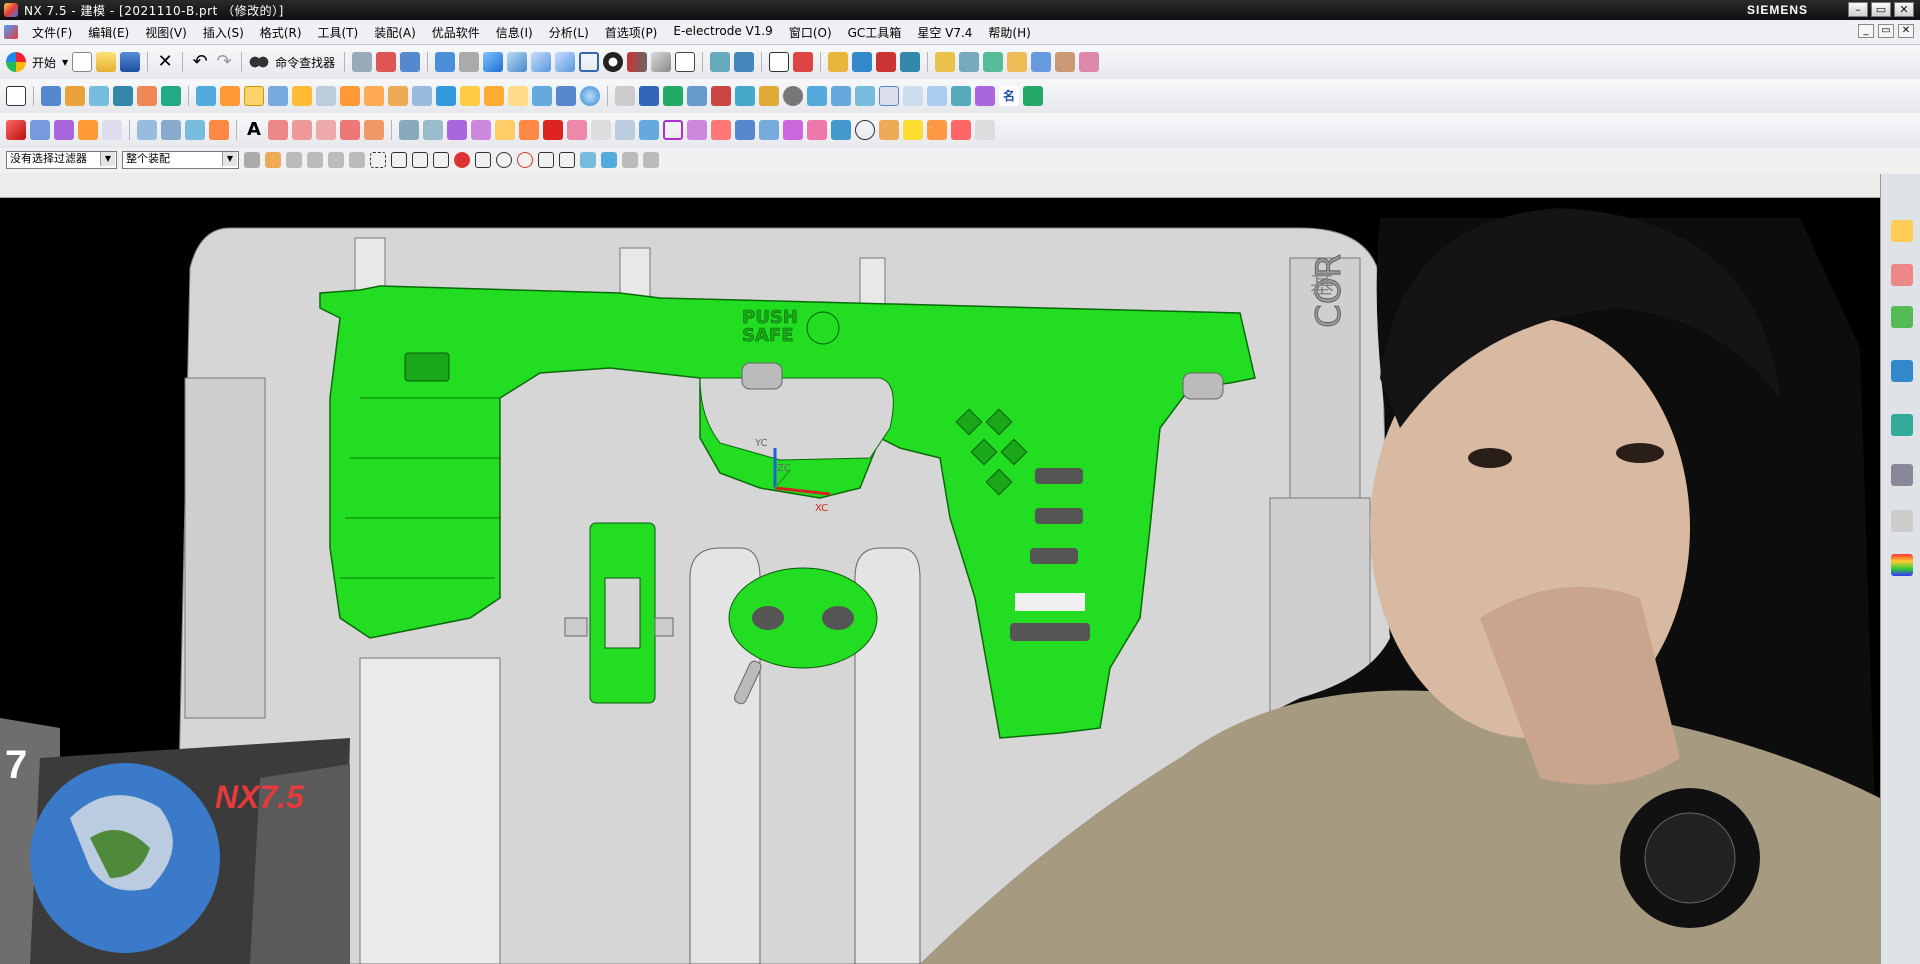 Image resolution: width=1920 pixels, height=964 pixels. I want to click on menu-tools: 工具(T), so click(338, 32).